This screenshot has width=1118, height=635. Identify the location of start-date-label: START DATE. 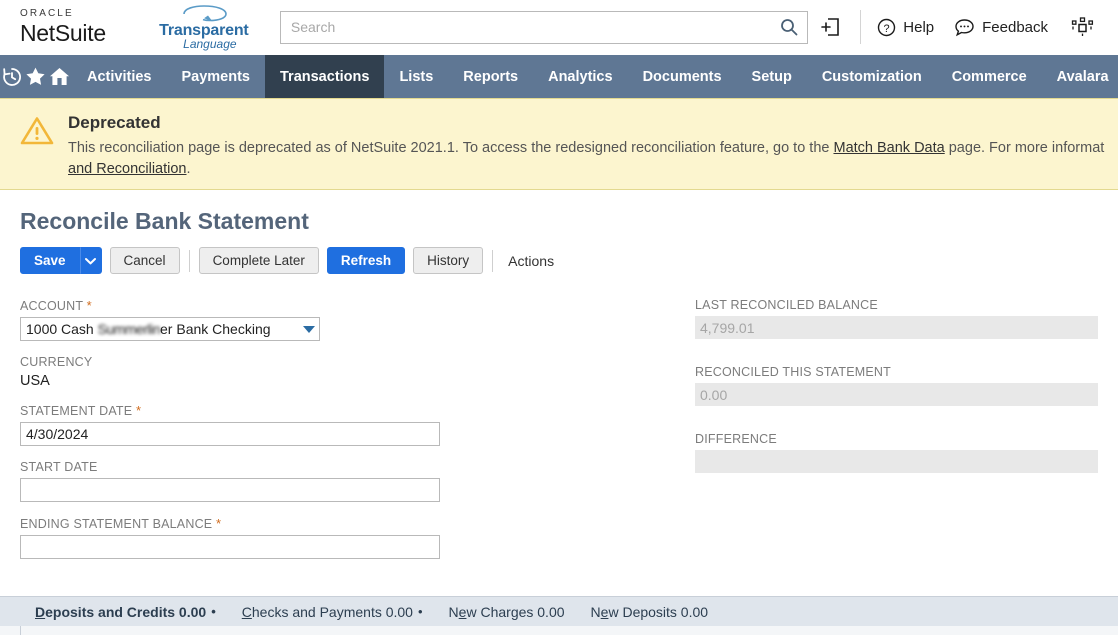
(59, 467).